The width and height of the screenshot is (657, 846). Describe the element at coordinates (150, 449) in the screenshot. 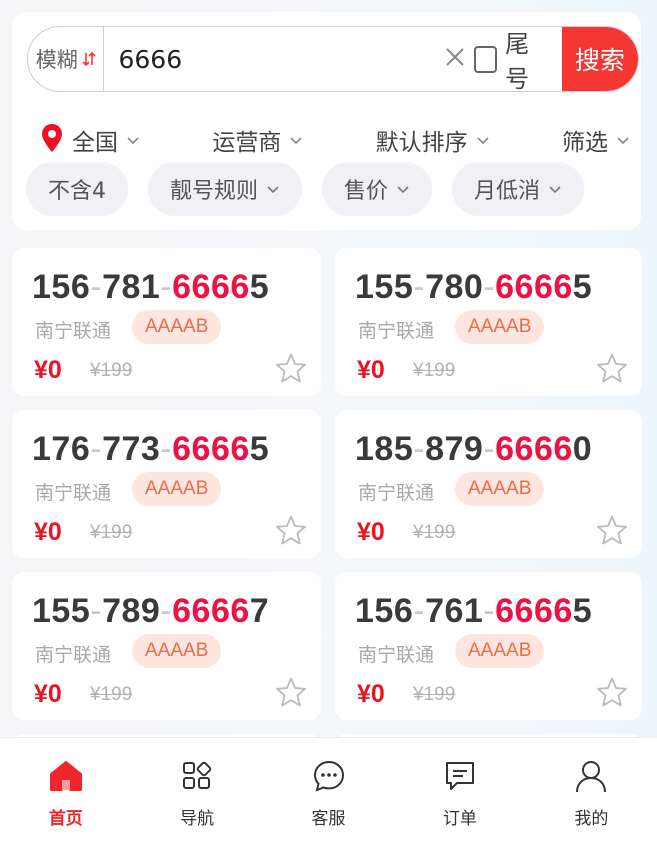

I see `phone-number: 176-773-66665` at that location.